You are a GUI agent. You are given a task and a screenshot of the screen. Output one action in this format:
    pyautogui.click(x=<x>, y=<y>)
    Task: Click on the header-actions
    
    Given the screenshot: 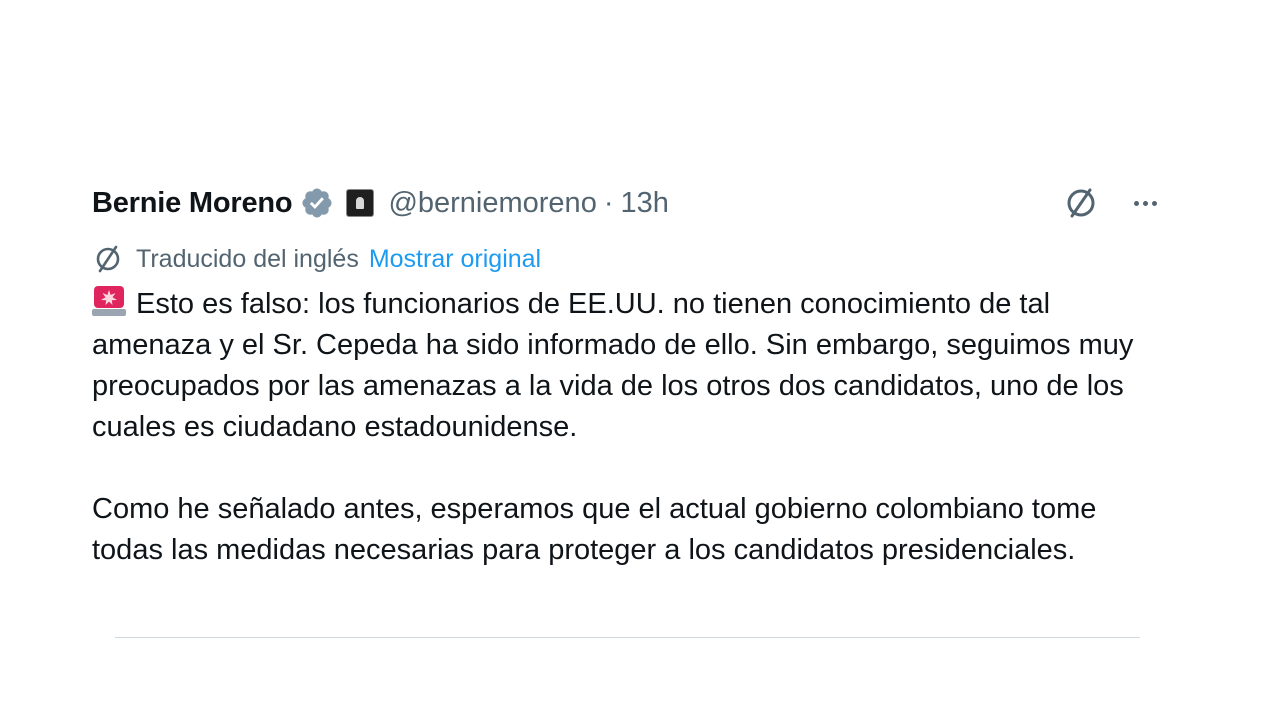 What is the action you would take?
    pyautogui.click(x=1109, y=203)
    